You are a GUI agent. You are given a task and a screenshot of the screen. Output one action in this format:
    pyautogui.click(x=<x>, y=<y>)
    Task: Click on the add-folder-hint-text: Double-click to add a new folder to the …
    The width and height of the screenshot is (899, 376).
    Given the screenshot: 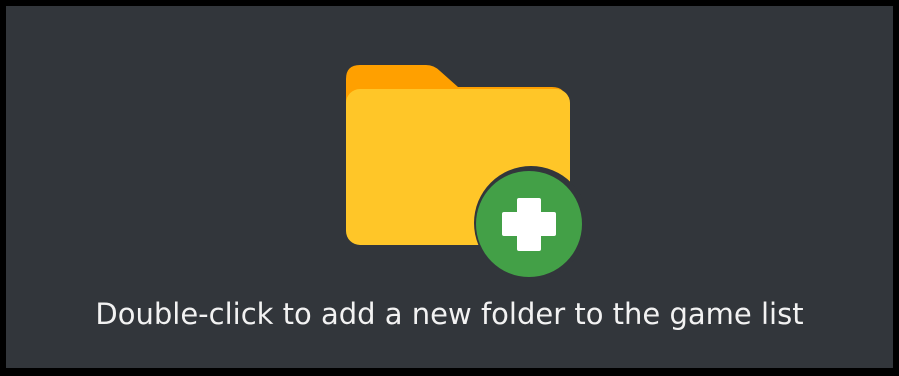 What is the action you would take?
    pyautogui.click(x=449, y=314)
    